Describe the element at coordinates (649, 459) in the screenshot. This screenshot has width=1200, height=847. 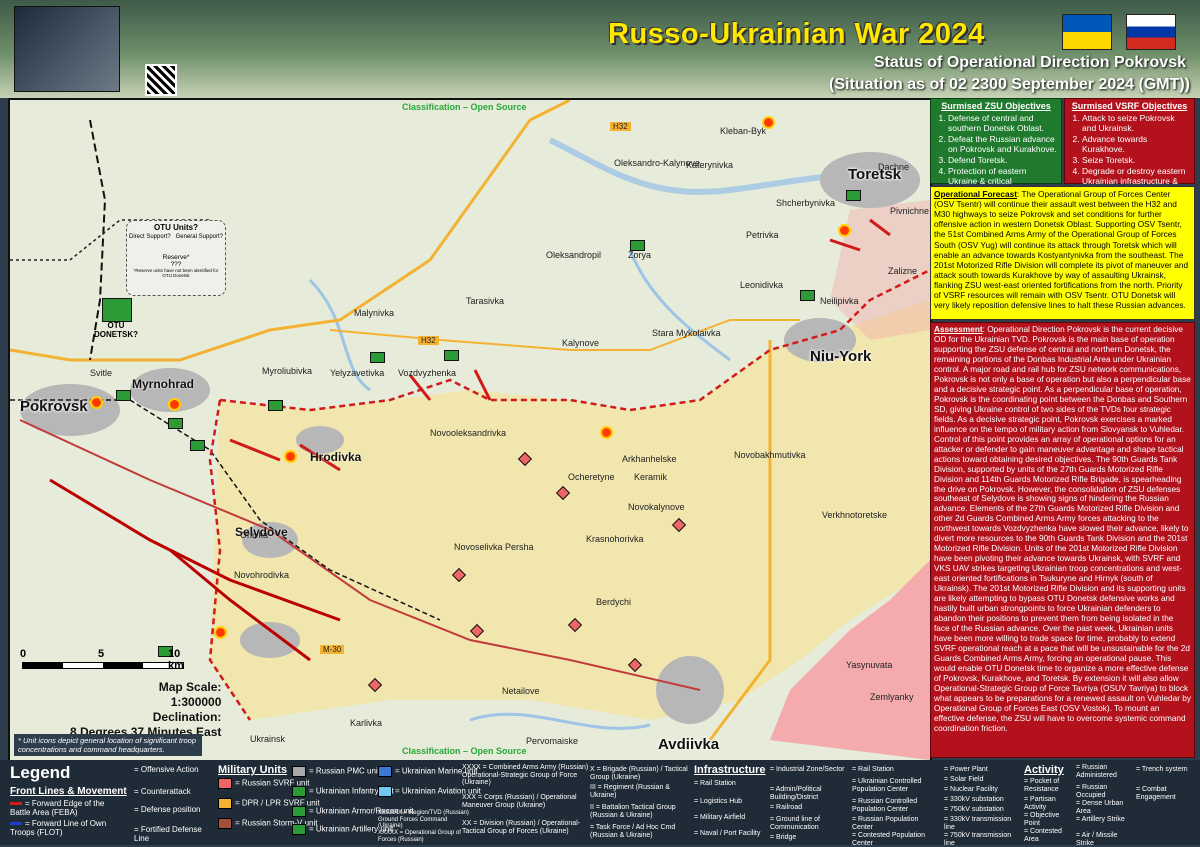
I see `label-arkhanhelske: Arkhanhelske` at that location.